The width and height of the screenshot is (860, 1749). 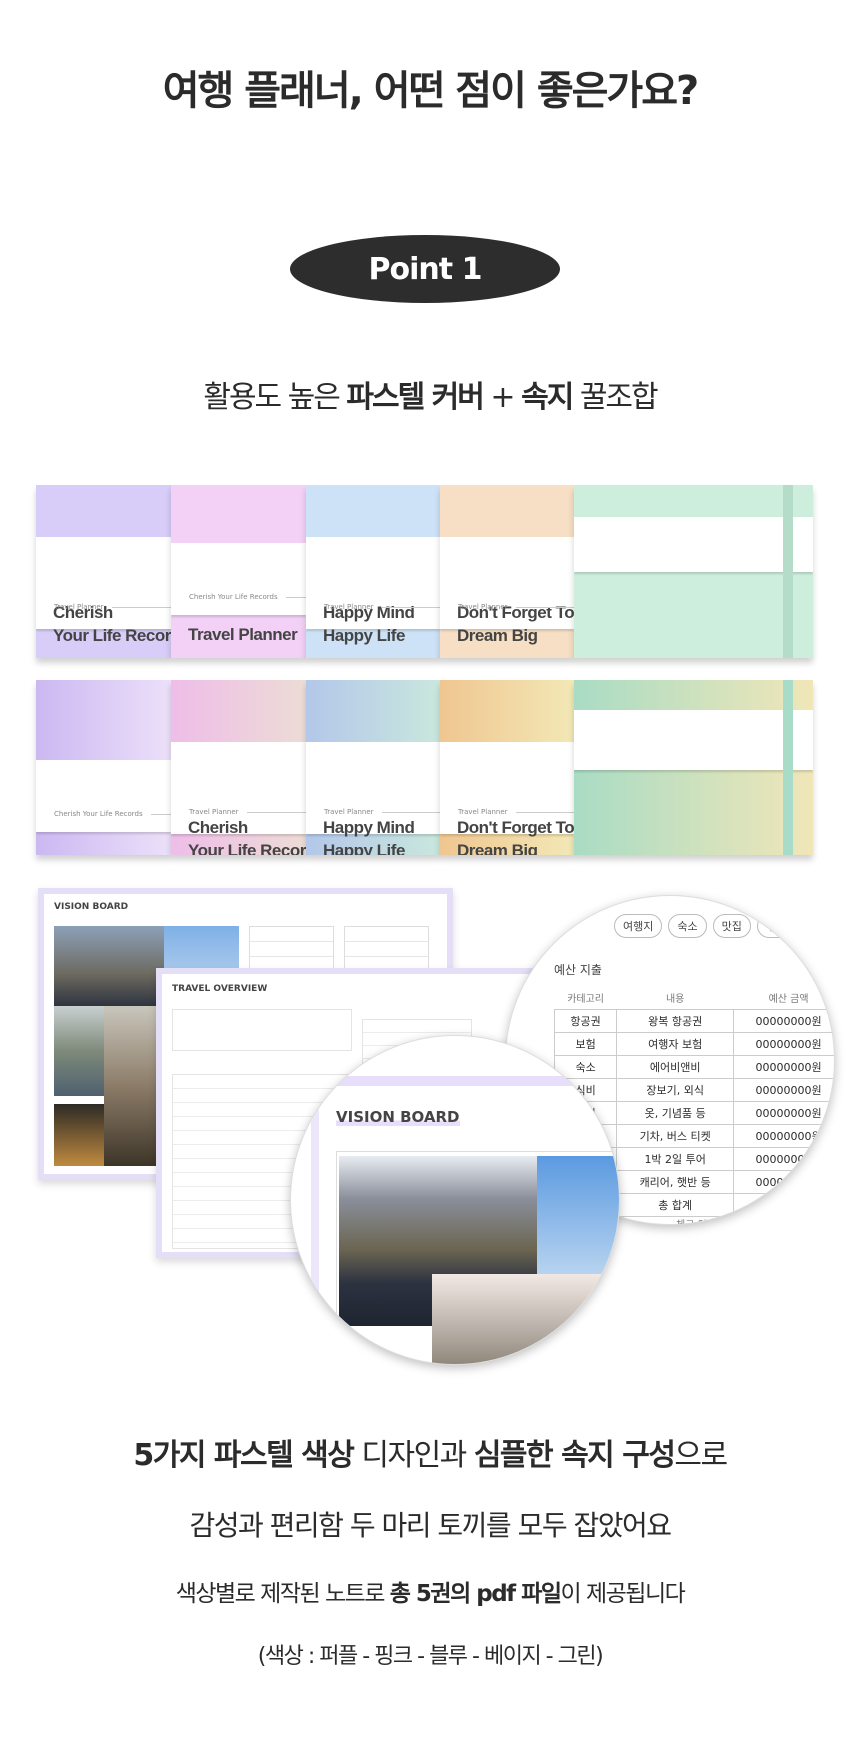 I want to click on budget-row: 항공권 왕복 항공권 00000000원, so click(x=693, y=1021).